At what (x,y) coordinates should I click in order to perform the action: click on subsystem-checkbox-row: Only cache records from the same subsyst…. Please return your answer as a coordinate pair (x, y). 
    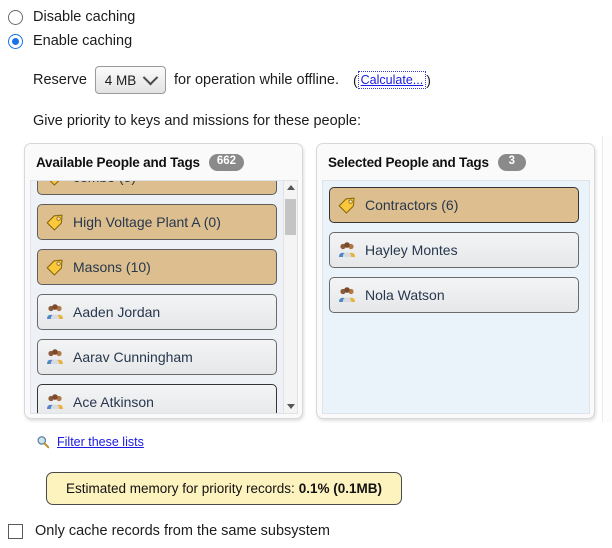
    Looking at the image, I should click on (169, 531).